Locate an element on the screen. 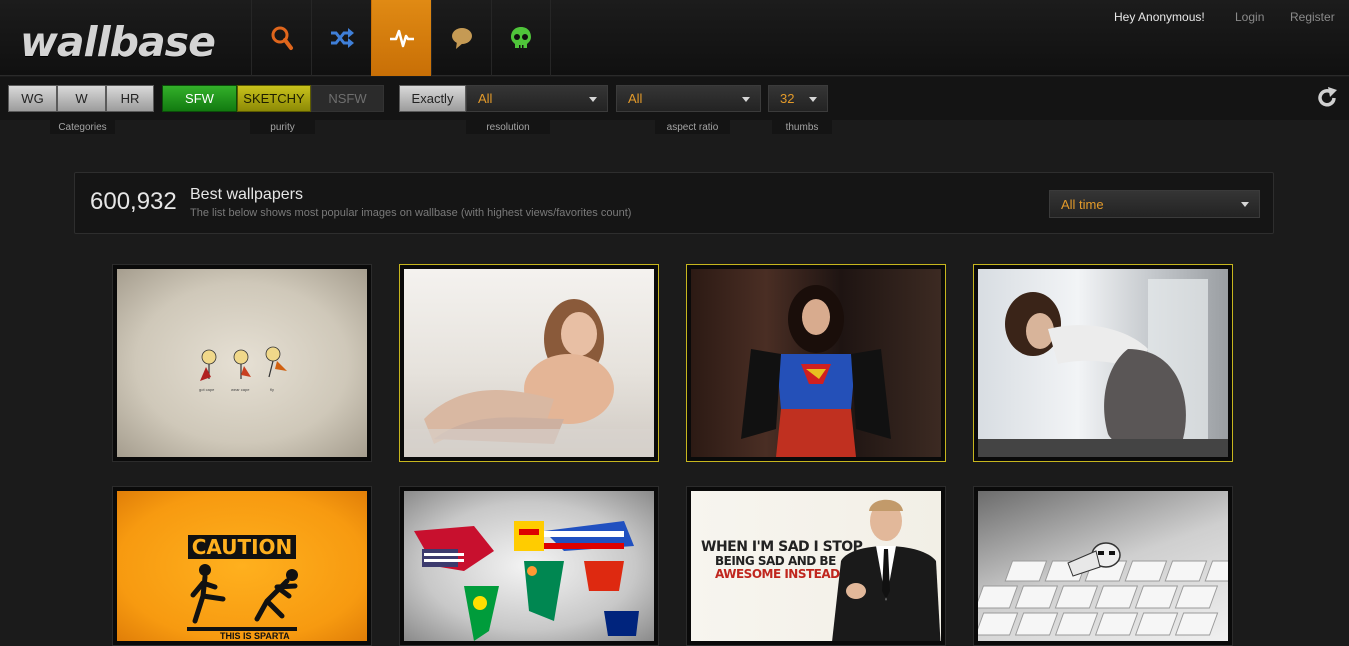 The height and width of the screenshot is (646, 1349). categories-label: Categories is located at coordinates (82, 127).